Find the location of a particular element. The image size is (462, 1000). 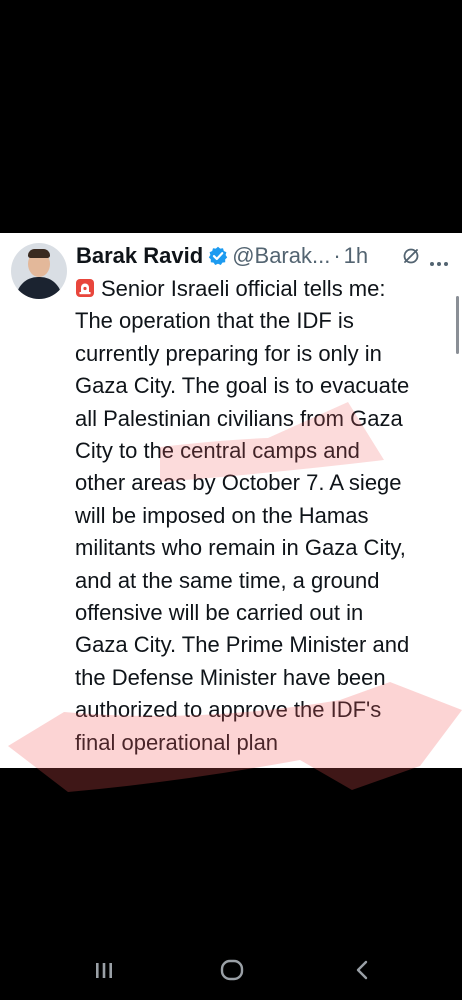

system-navigation-bar is located at coordinates (231, 970).